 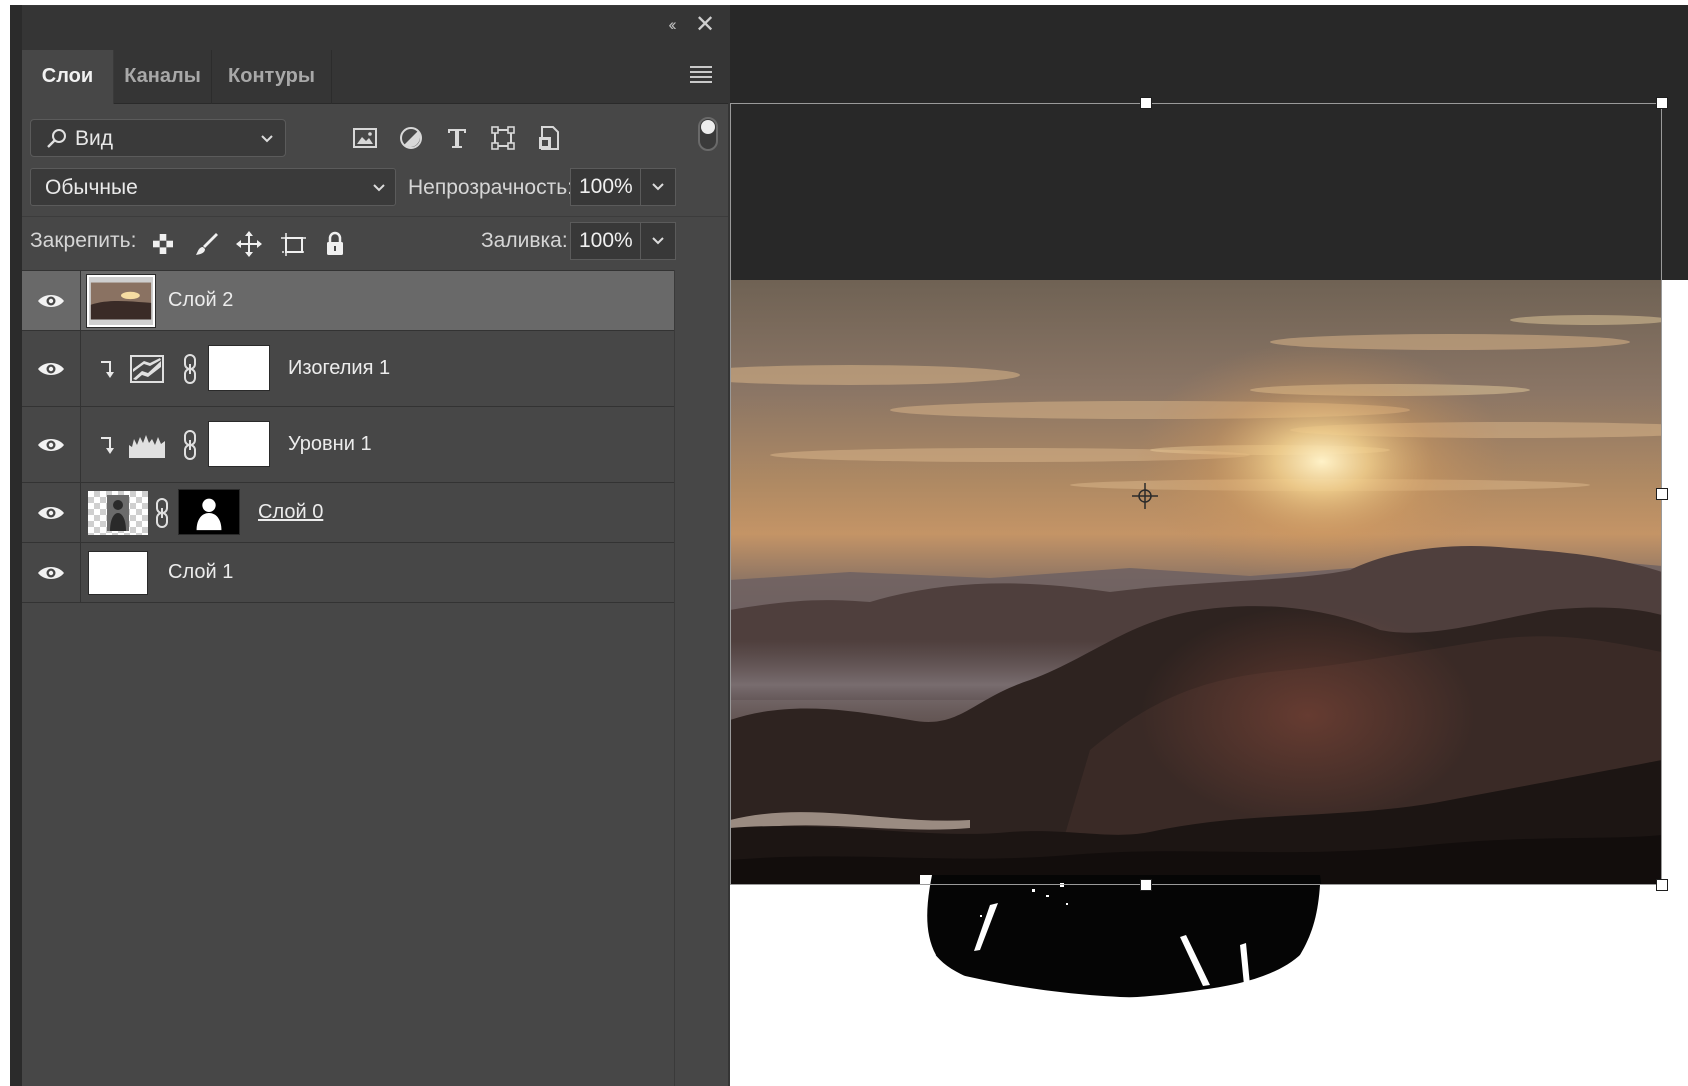 I want to click on type-layer-filter-icon, so click(x=457, y=138).